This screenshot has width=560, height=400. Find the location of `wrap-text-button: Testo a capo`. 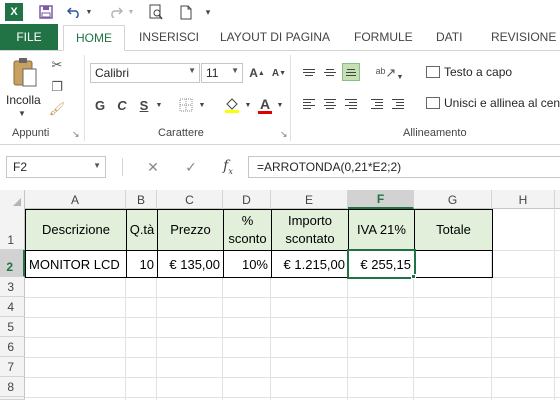

wrap-text-button: Testo a capo is located at coordinates (469, 72).